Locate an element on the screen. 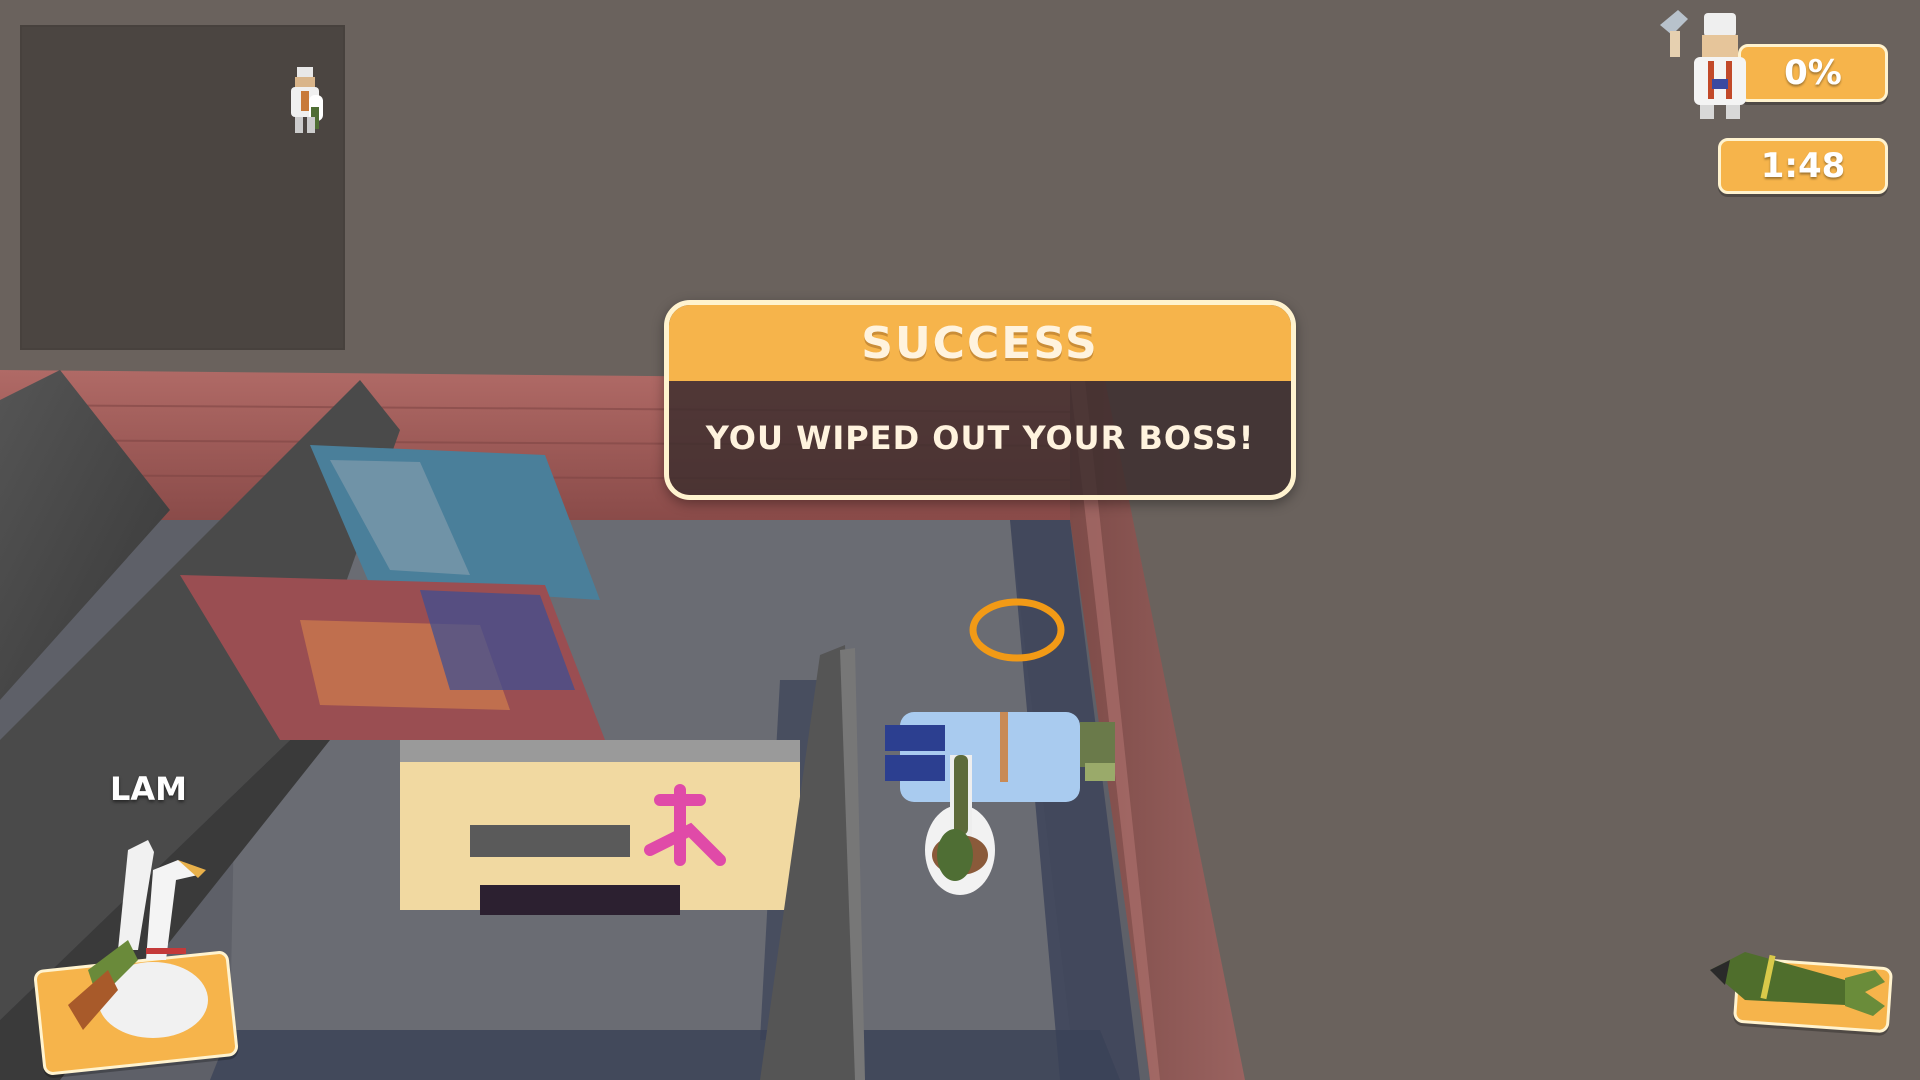 The width and height of the screenshot is (1920, 1080). progress-percent: 0% is located at coordinates (1813, 73).